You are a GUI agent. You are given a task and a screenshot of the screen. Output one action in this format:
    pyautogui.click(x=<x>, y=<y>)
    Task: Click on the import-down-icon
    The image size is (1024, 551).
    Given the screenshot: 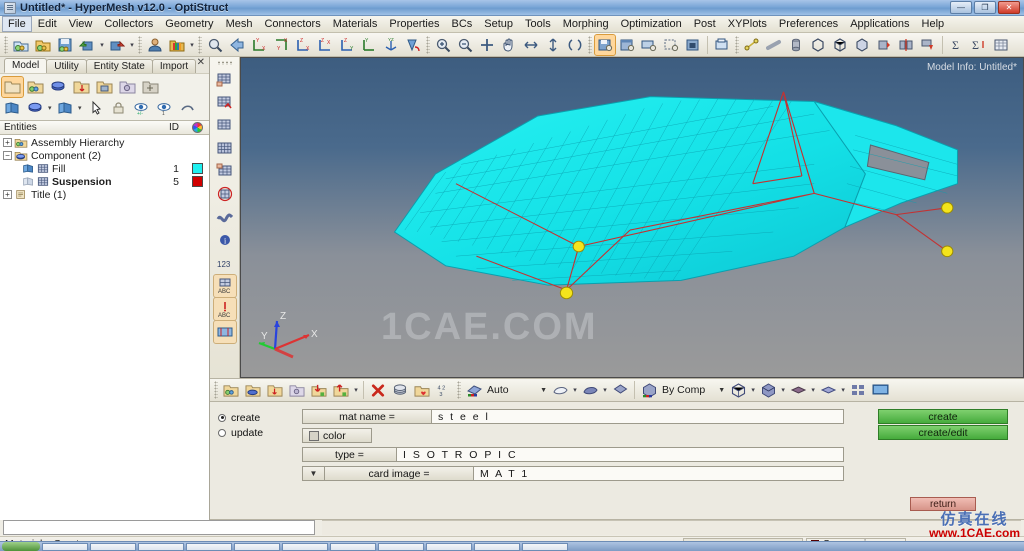 What is the action you would take?
    pyautogui.click(x=319, y=390)
    